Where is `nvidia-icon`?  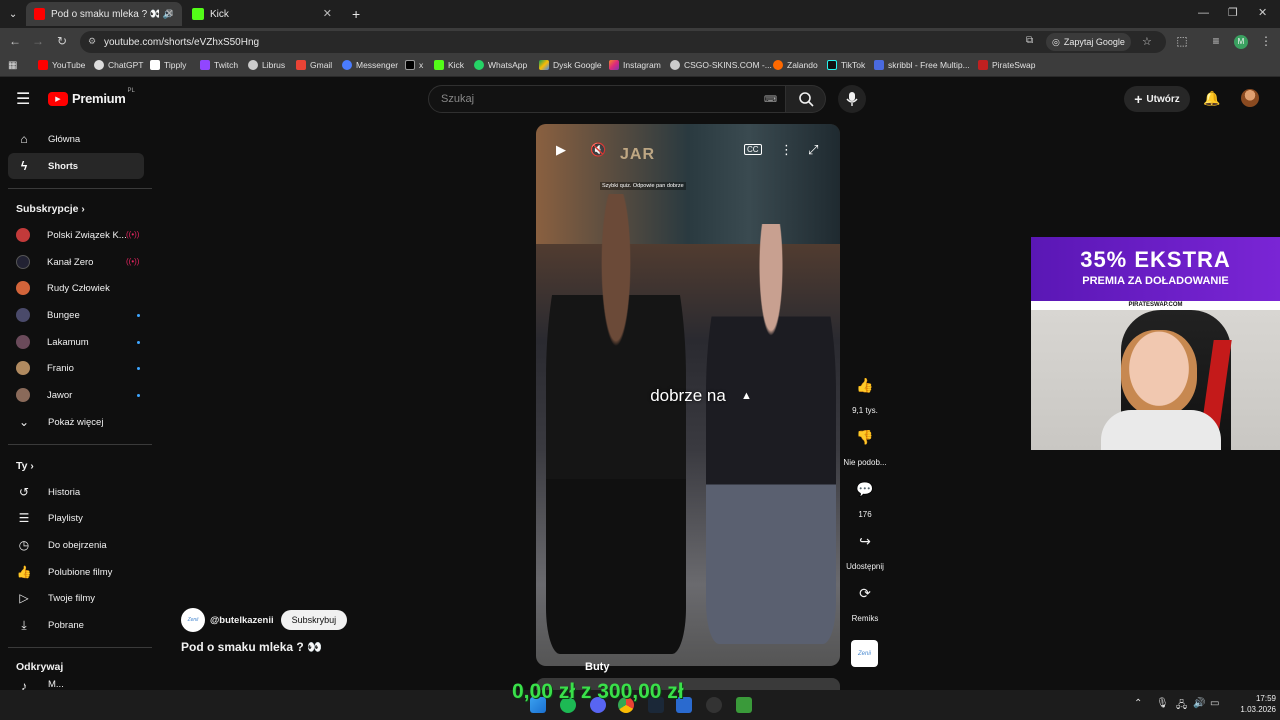 nvidia-icon is located at coordinates (744, 705).